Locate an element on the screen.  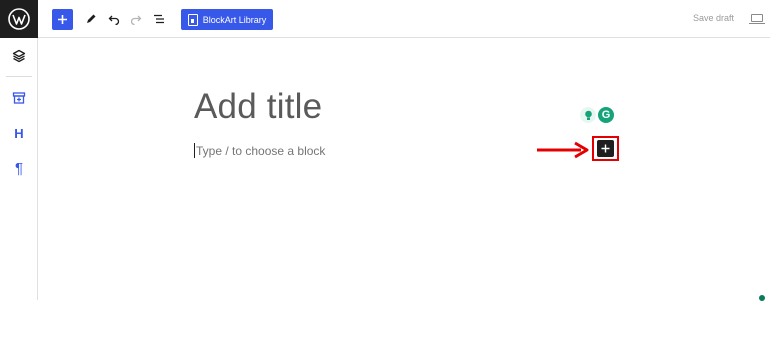
undo-button is located at coordinates (114, 19).